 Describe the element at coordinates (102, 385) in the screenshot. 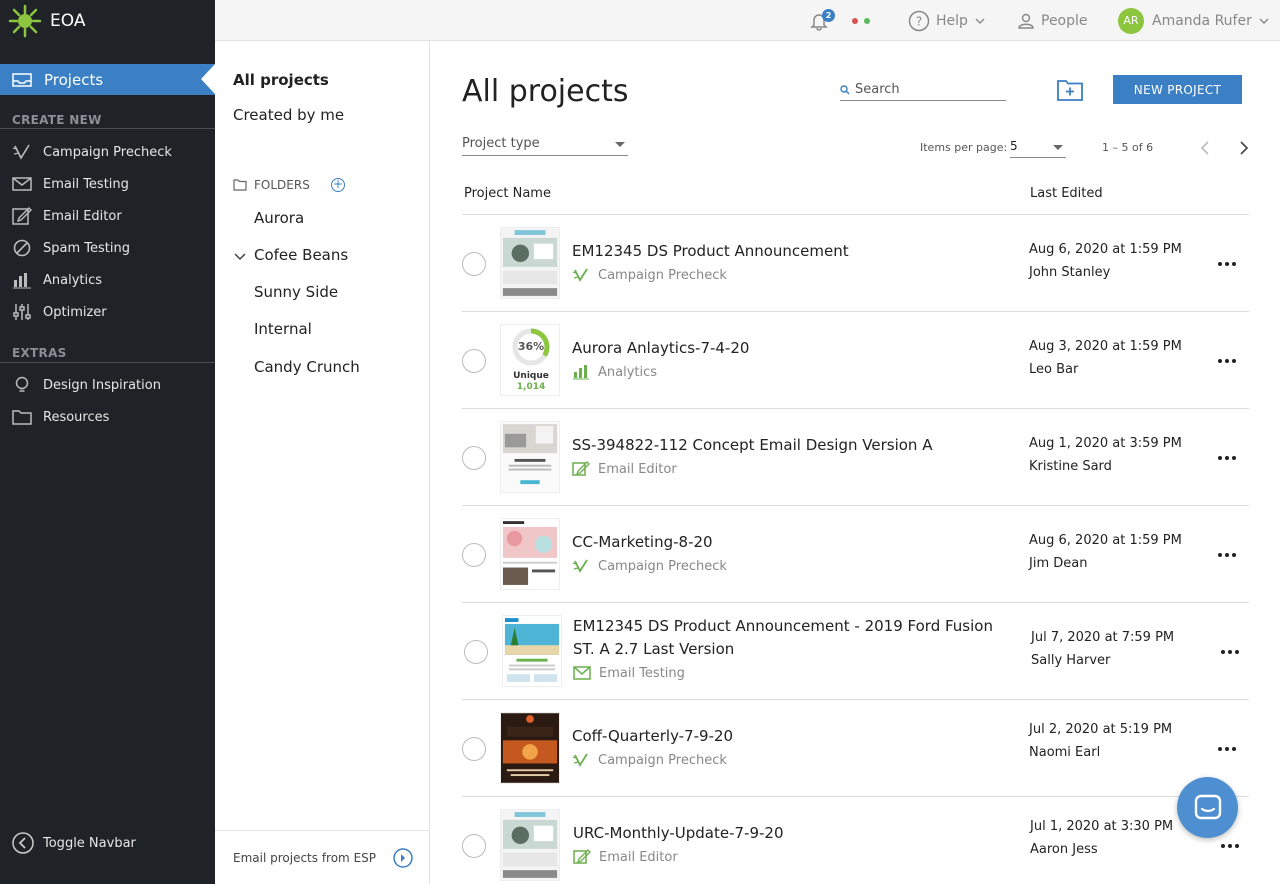

I see `nav-item-label: Design Inspiration` at that location.